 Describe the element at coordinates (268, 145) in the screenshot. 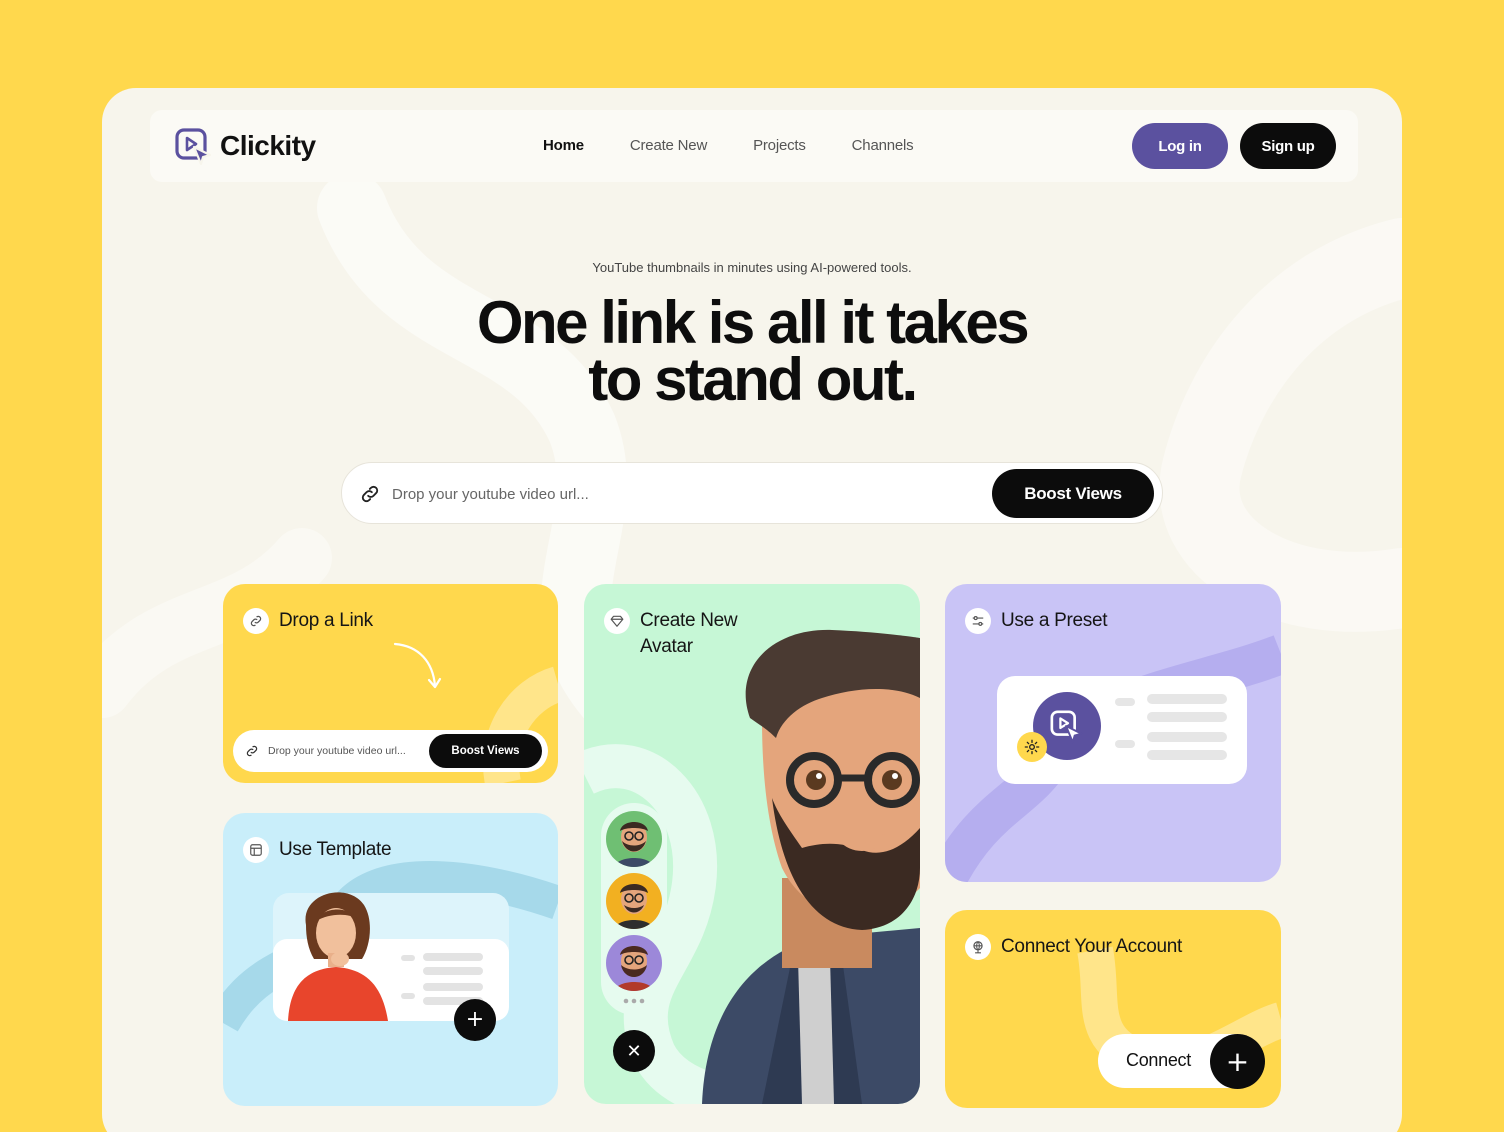

I see `brand-name: Clickity` at that location.